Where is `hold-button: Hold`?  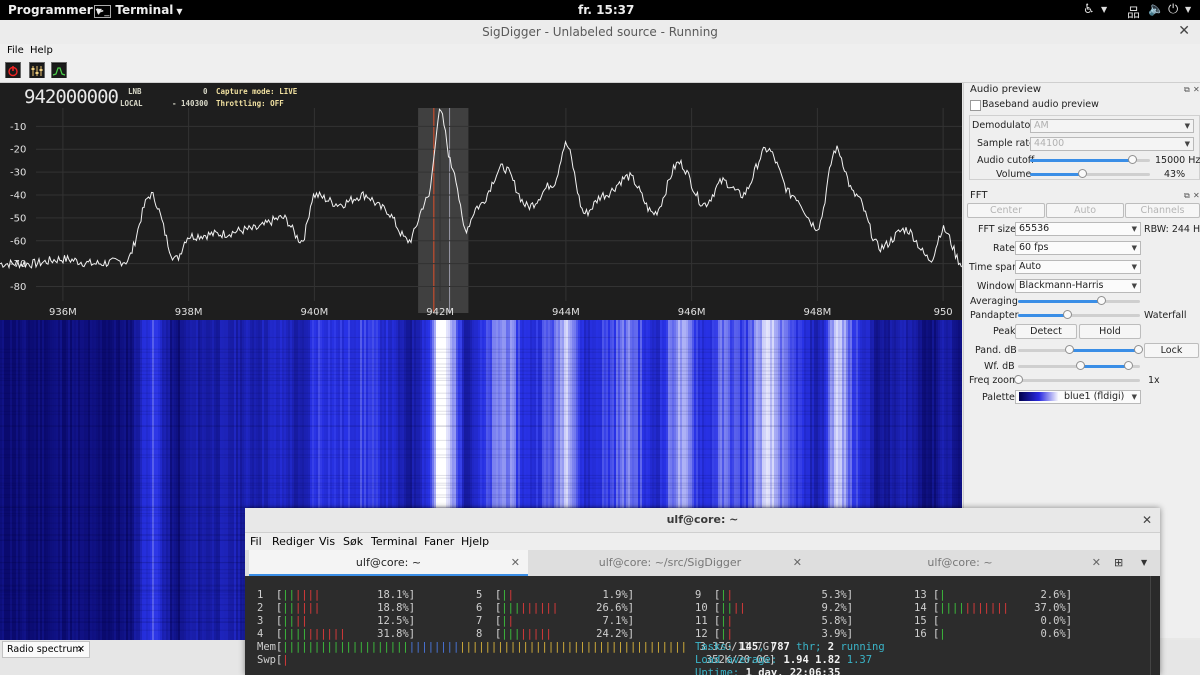
hold-button: Hold is located at coordinates (1110, 331).